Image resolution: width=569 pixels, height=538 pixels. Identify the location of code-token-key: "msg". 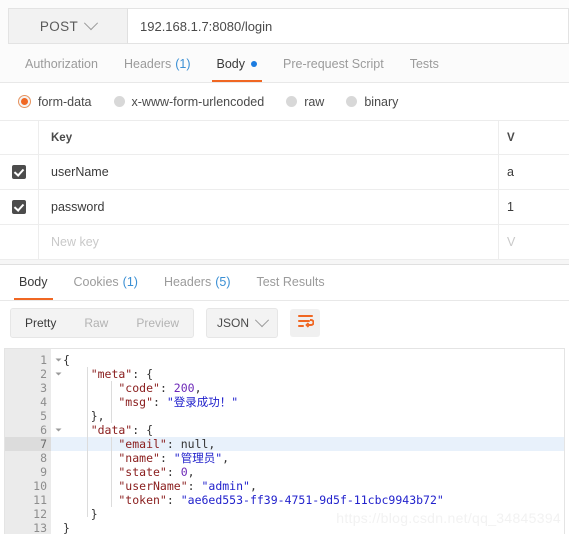
(108, 402).